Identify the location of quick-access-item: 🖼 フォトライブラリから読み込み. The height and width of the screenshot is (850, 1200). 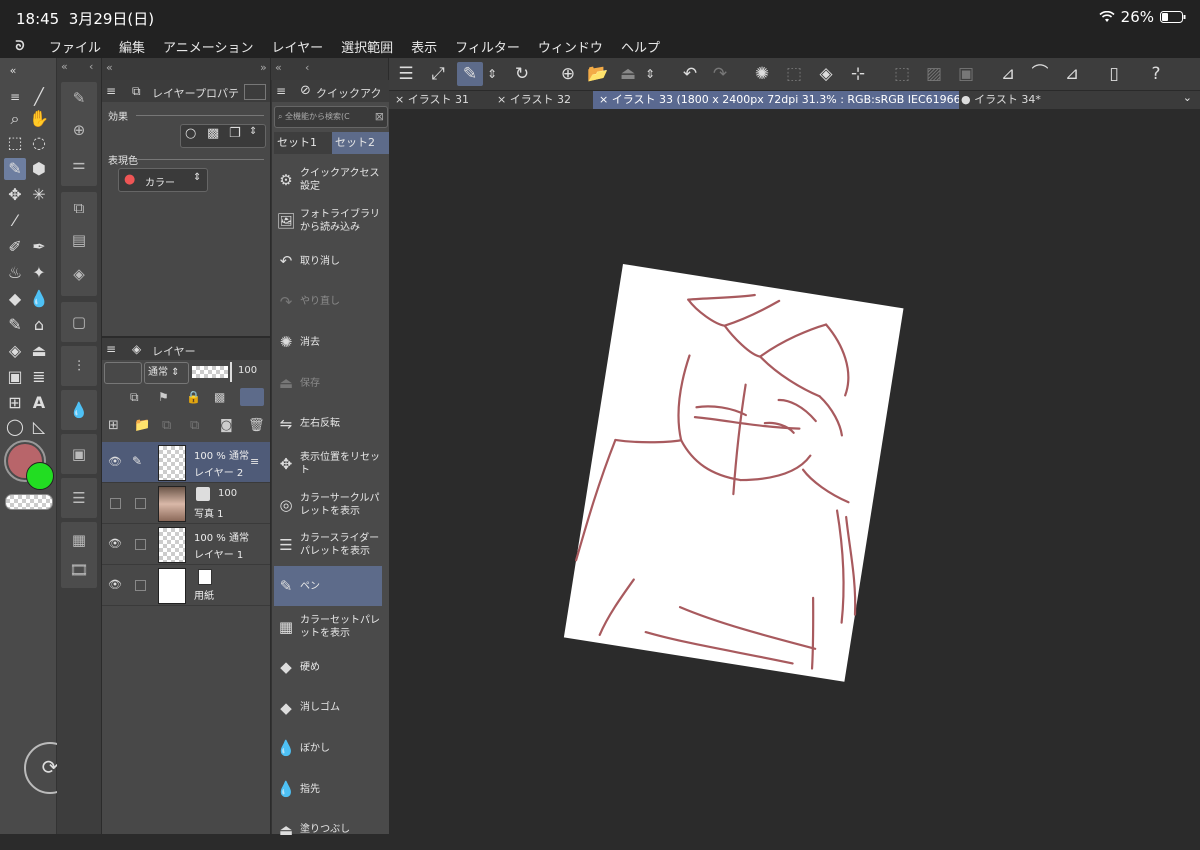
(328, 221).